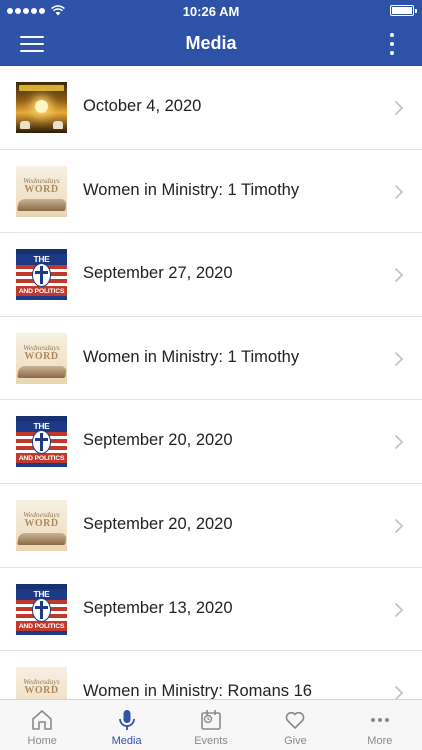 This screenshot has height=750, width=422. What do you see at coordinates (211, 741) in the screenshot?
I see `tab-label: Events` at bounding box center [211, 741].